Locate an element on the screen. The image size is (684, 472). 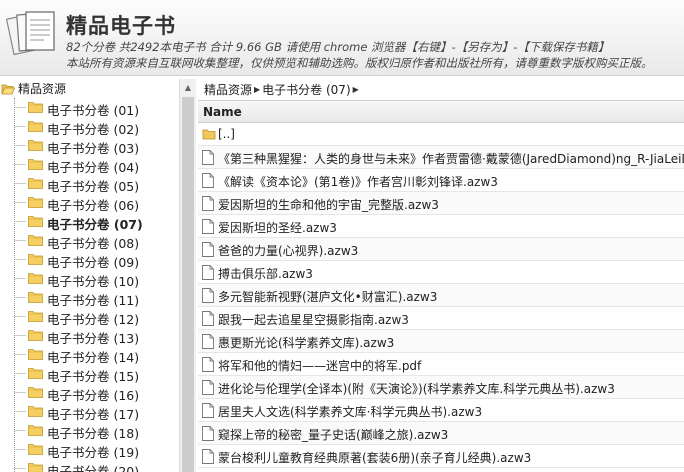
file-name: 爱因斯坦的圣经.azw3 is located at coordinates (277, 228).